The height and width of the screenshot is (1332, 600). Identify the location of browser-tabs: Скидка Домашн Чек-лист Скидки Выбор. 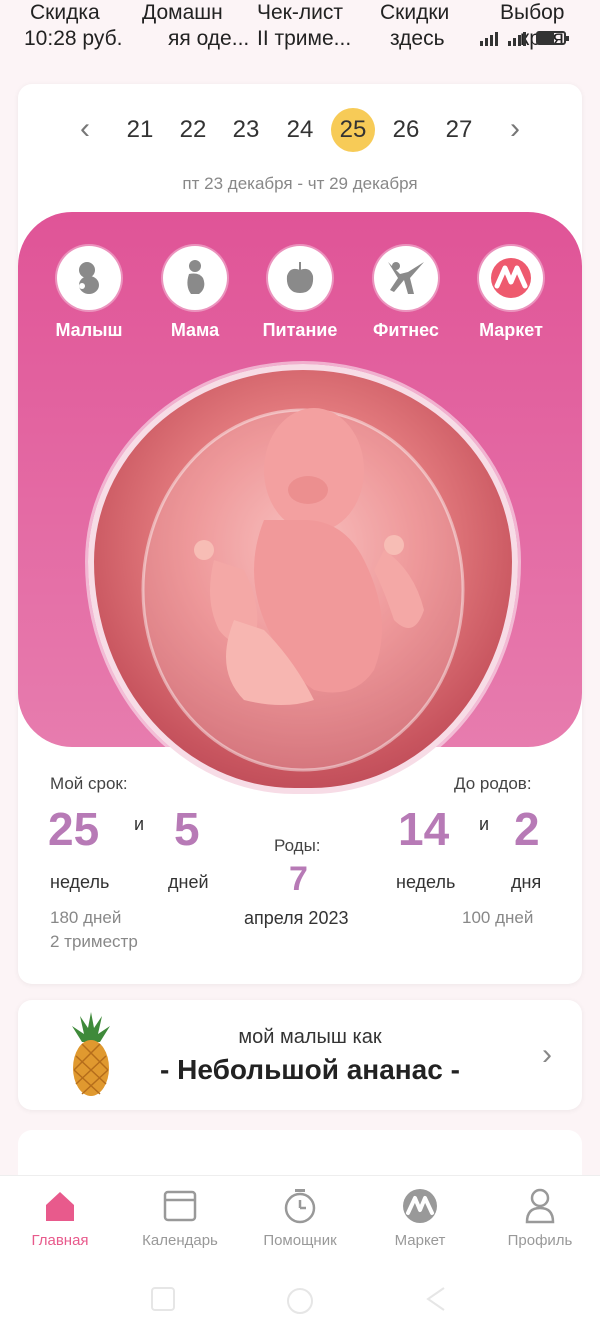
(300, 13).